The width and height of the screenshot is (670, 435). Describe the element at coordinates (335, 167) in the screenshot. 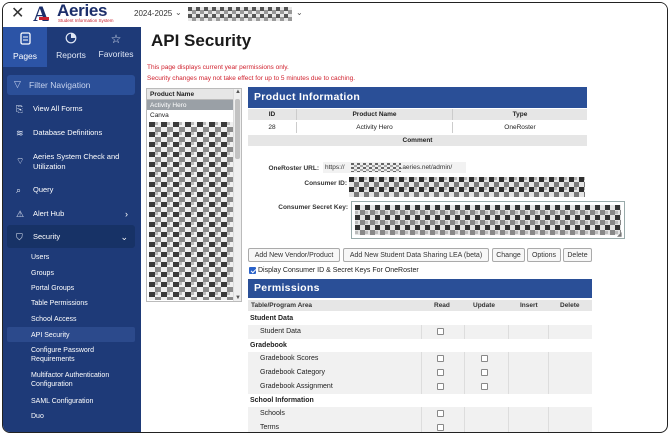

I see `oneroster-url-start: https://` at that location.